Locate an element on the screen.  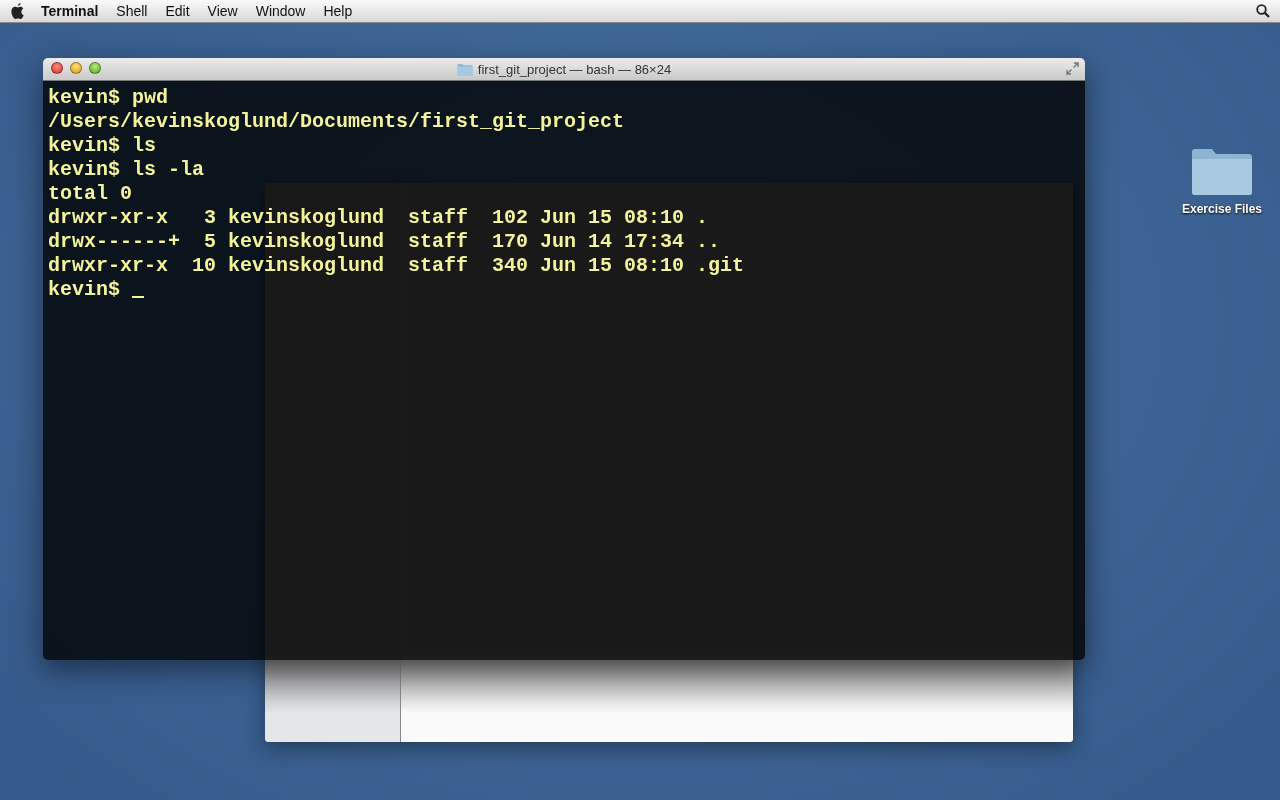
terminal-line: total 0 is located at coordinates (90, 194).